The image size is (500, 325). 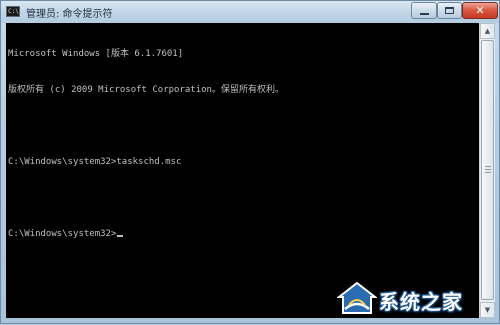 I want to click on close-button: ✕, so click(x=480, y=10).